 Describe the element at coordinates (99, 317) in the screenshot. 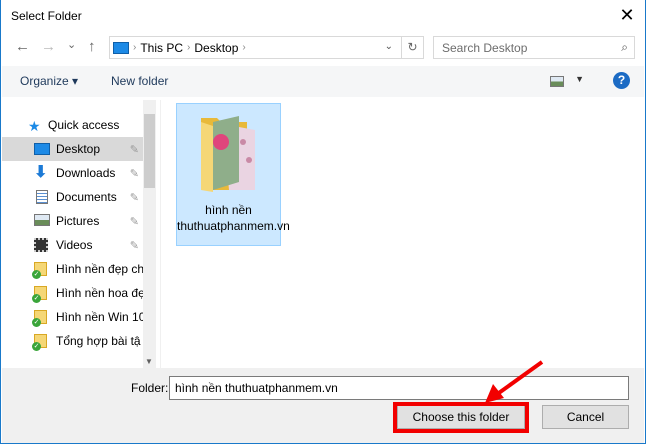

I see `sidebar-item-label: Hình nền Win 10` at that location.